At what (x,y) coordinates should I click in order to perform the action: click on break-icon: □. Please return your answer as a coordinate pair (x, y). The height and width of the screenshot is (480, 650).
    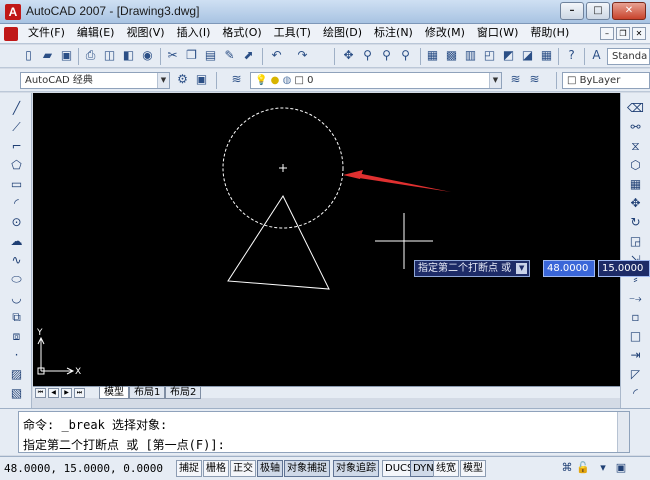
    Looking at the image, I should click on (635, 337).